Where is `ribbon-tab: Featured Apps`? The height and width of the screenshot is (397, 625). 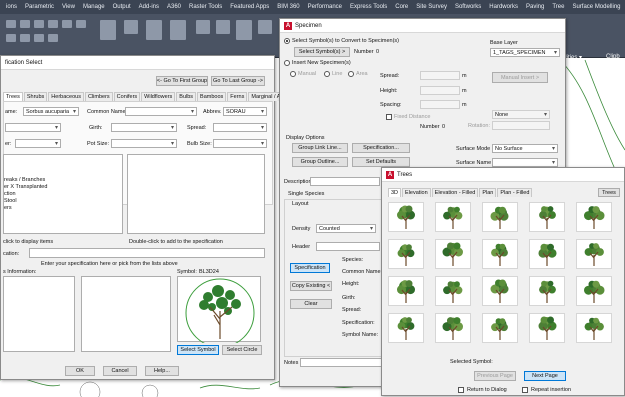 ribbon-tab: Featured Apps is located at coordinates (249, 7).